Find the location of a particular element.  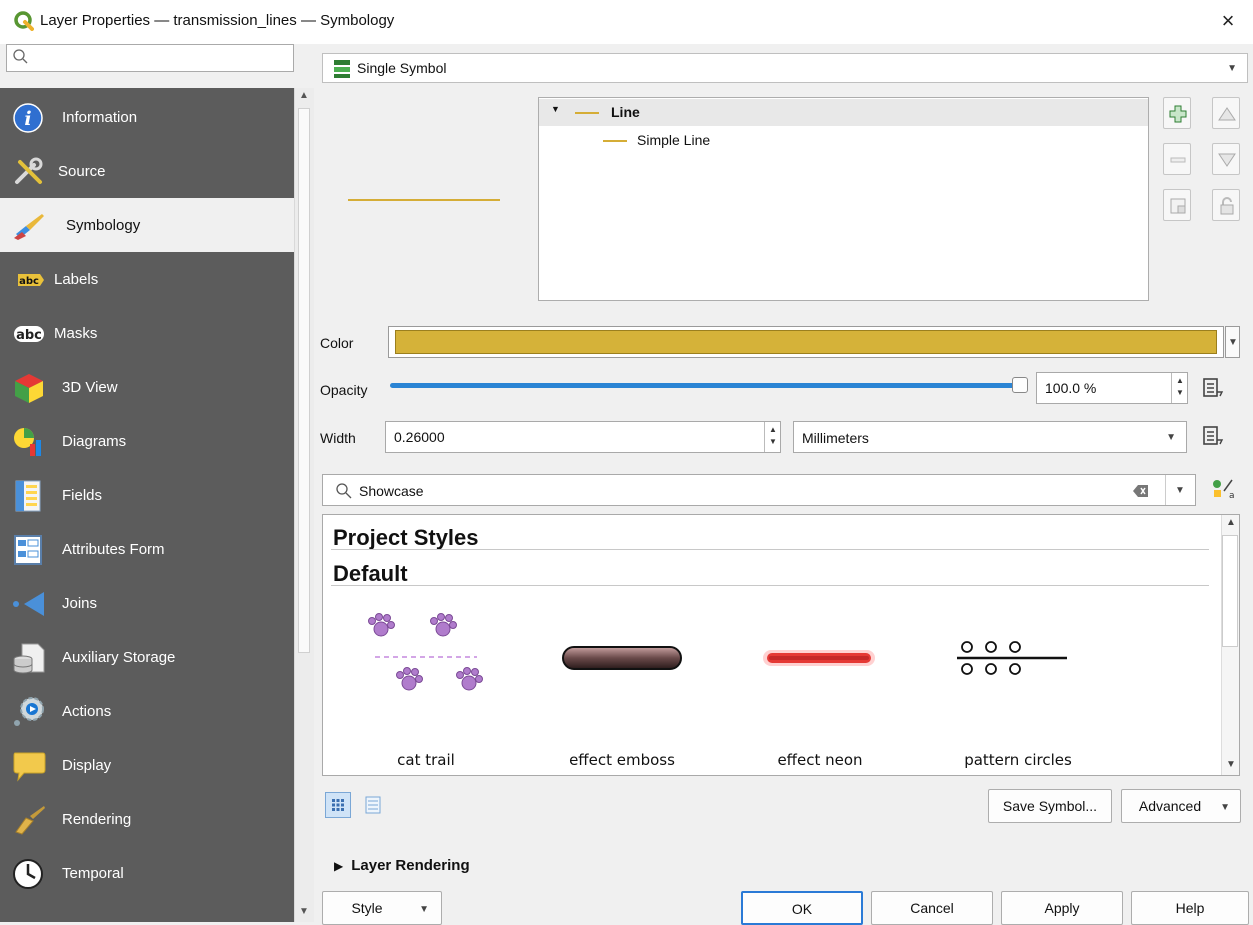

group-divider is located at coordinates (770, 549).